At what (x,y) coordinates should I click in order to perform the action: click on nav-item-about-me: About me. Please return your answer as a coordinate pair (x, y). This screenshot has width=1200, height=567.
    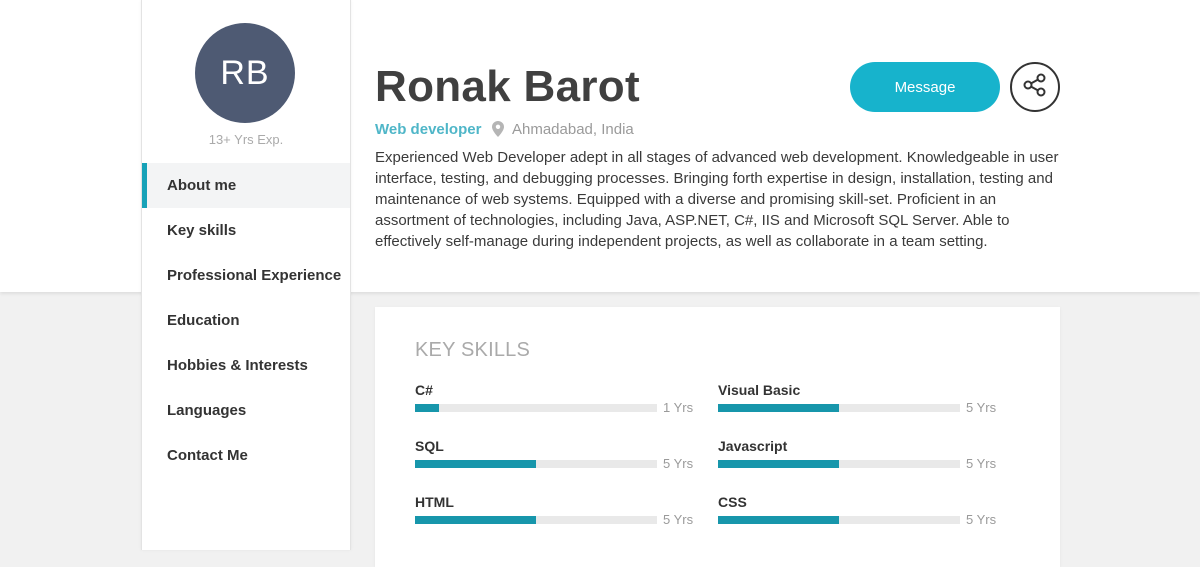
    Looking at the image, I should click on (246, 185).